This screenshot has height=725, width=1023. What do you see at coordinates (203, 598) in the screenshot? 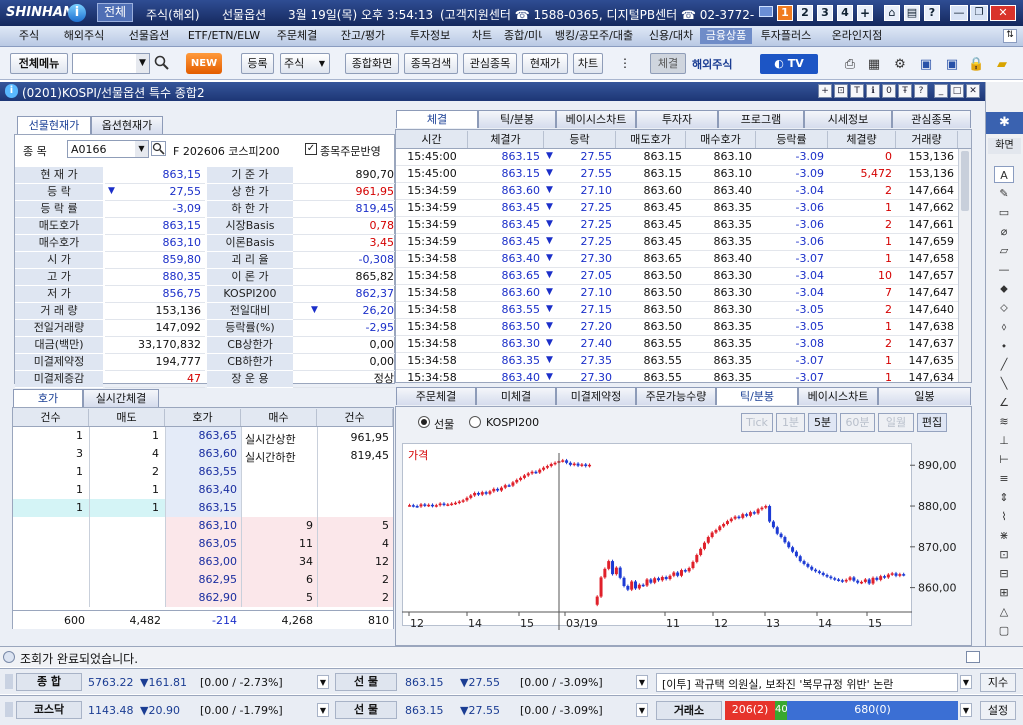
I see `bid-price: 862,90` at bounding box center [203, 598].